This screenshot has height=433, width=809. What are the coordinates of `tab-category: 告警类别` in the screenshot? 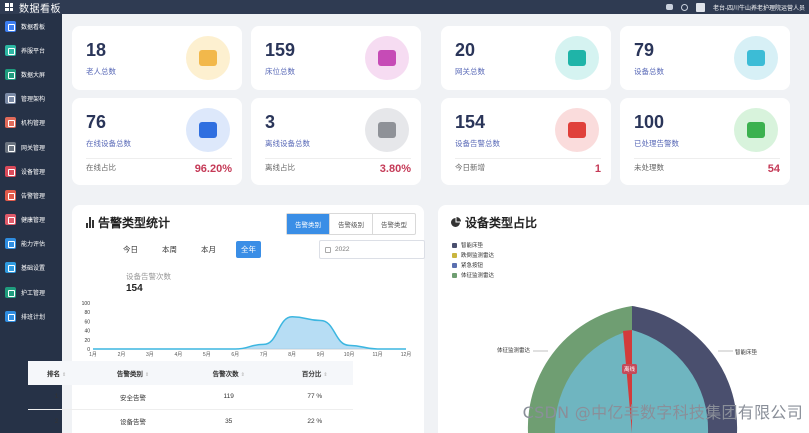 It's located at (308, 224).